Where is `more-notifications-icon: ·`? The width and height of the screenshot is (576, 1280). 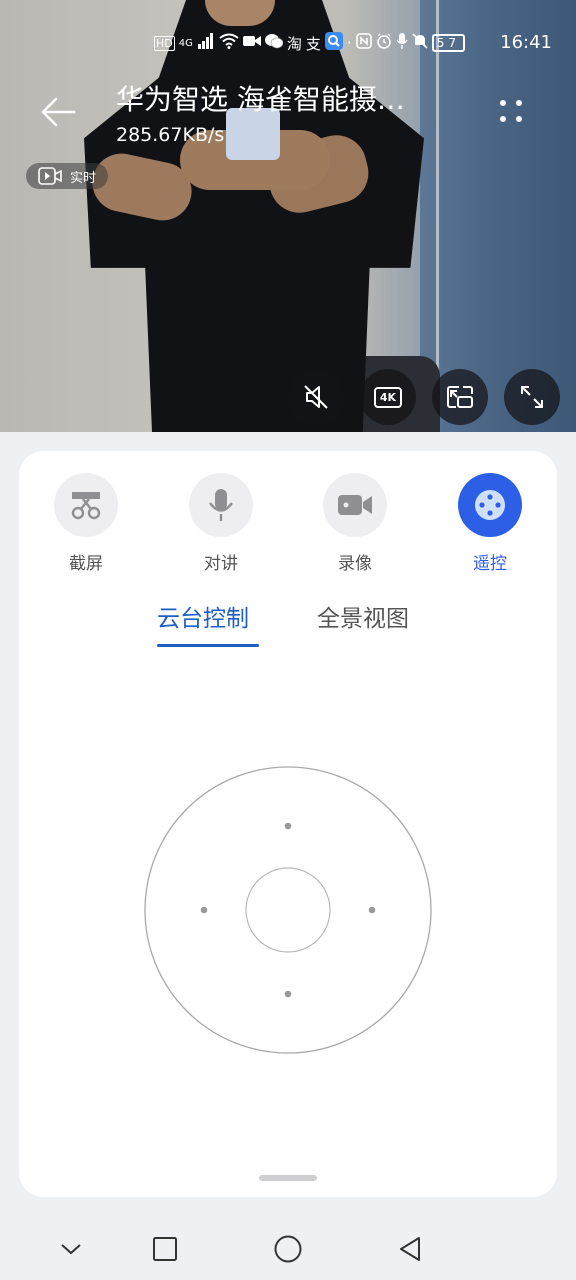
more-notifications-icon: · is located at coordinates (349, 43).